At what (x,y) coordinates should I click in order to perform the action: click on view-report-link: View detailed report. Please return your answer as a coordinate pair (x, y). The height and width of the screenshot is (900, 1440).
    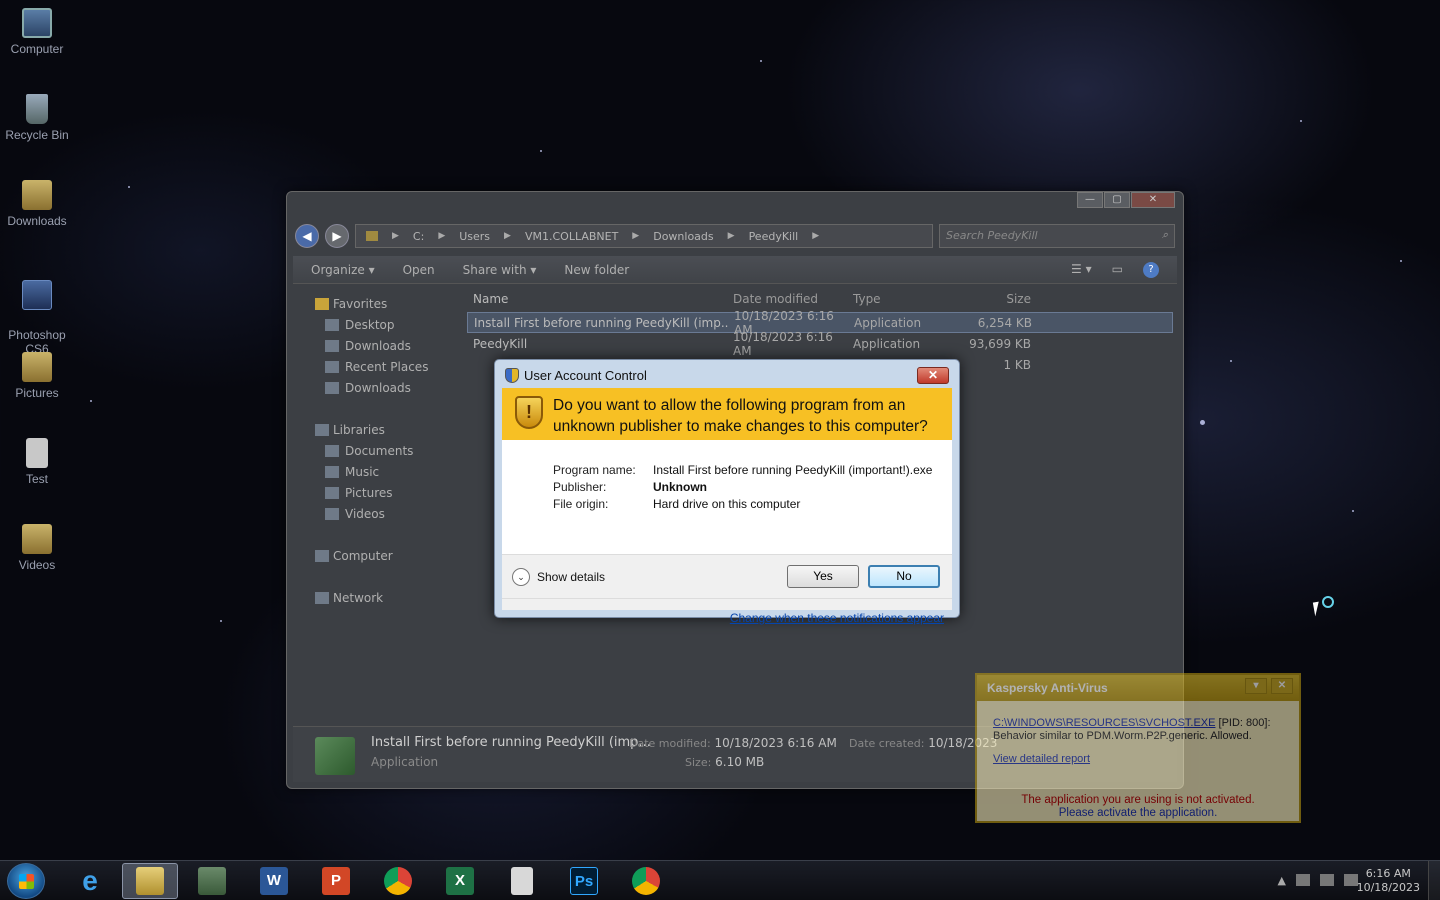
    Looking at the image, I should click on (1041, 759).